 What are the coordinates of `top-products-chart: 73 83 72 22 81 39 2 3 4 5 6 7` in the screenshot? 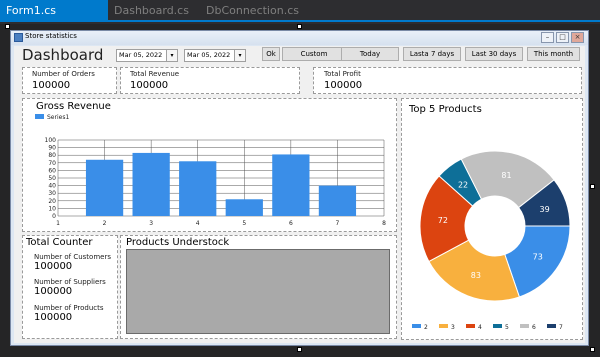 It's located at (491, 240).